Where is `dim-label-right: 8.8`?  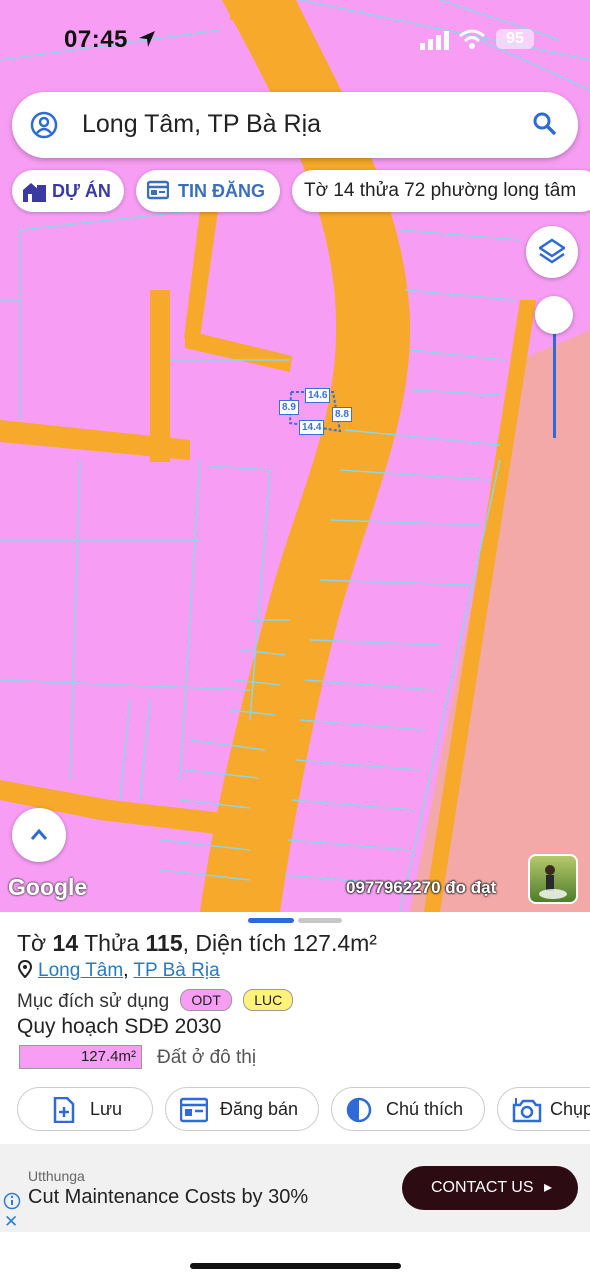 dim-label-right: 8.8 is located at coordinates (342, 414).